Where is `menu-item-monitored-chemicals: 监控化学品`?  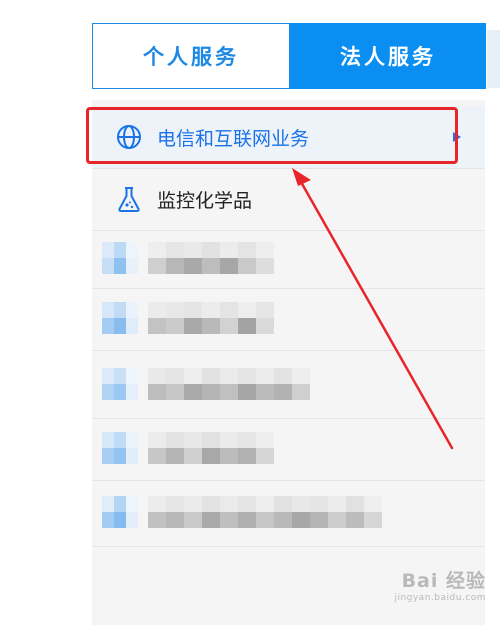 menu-item-monitored-chemicals: 监控化学品 is located at coordinates (288, 199).